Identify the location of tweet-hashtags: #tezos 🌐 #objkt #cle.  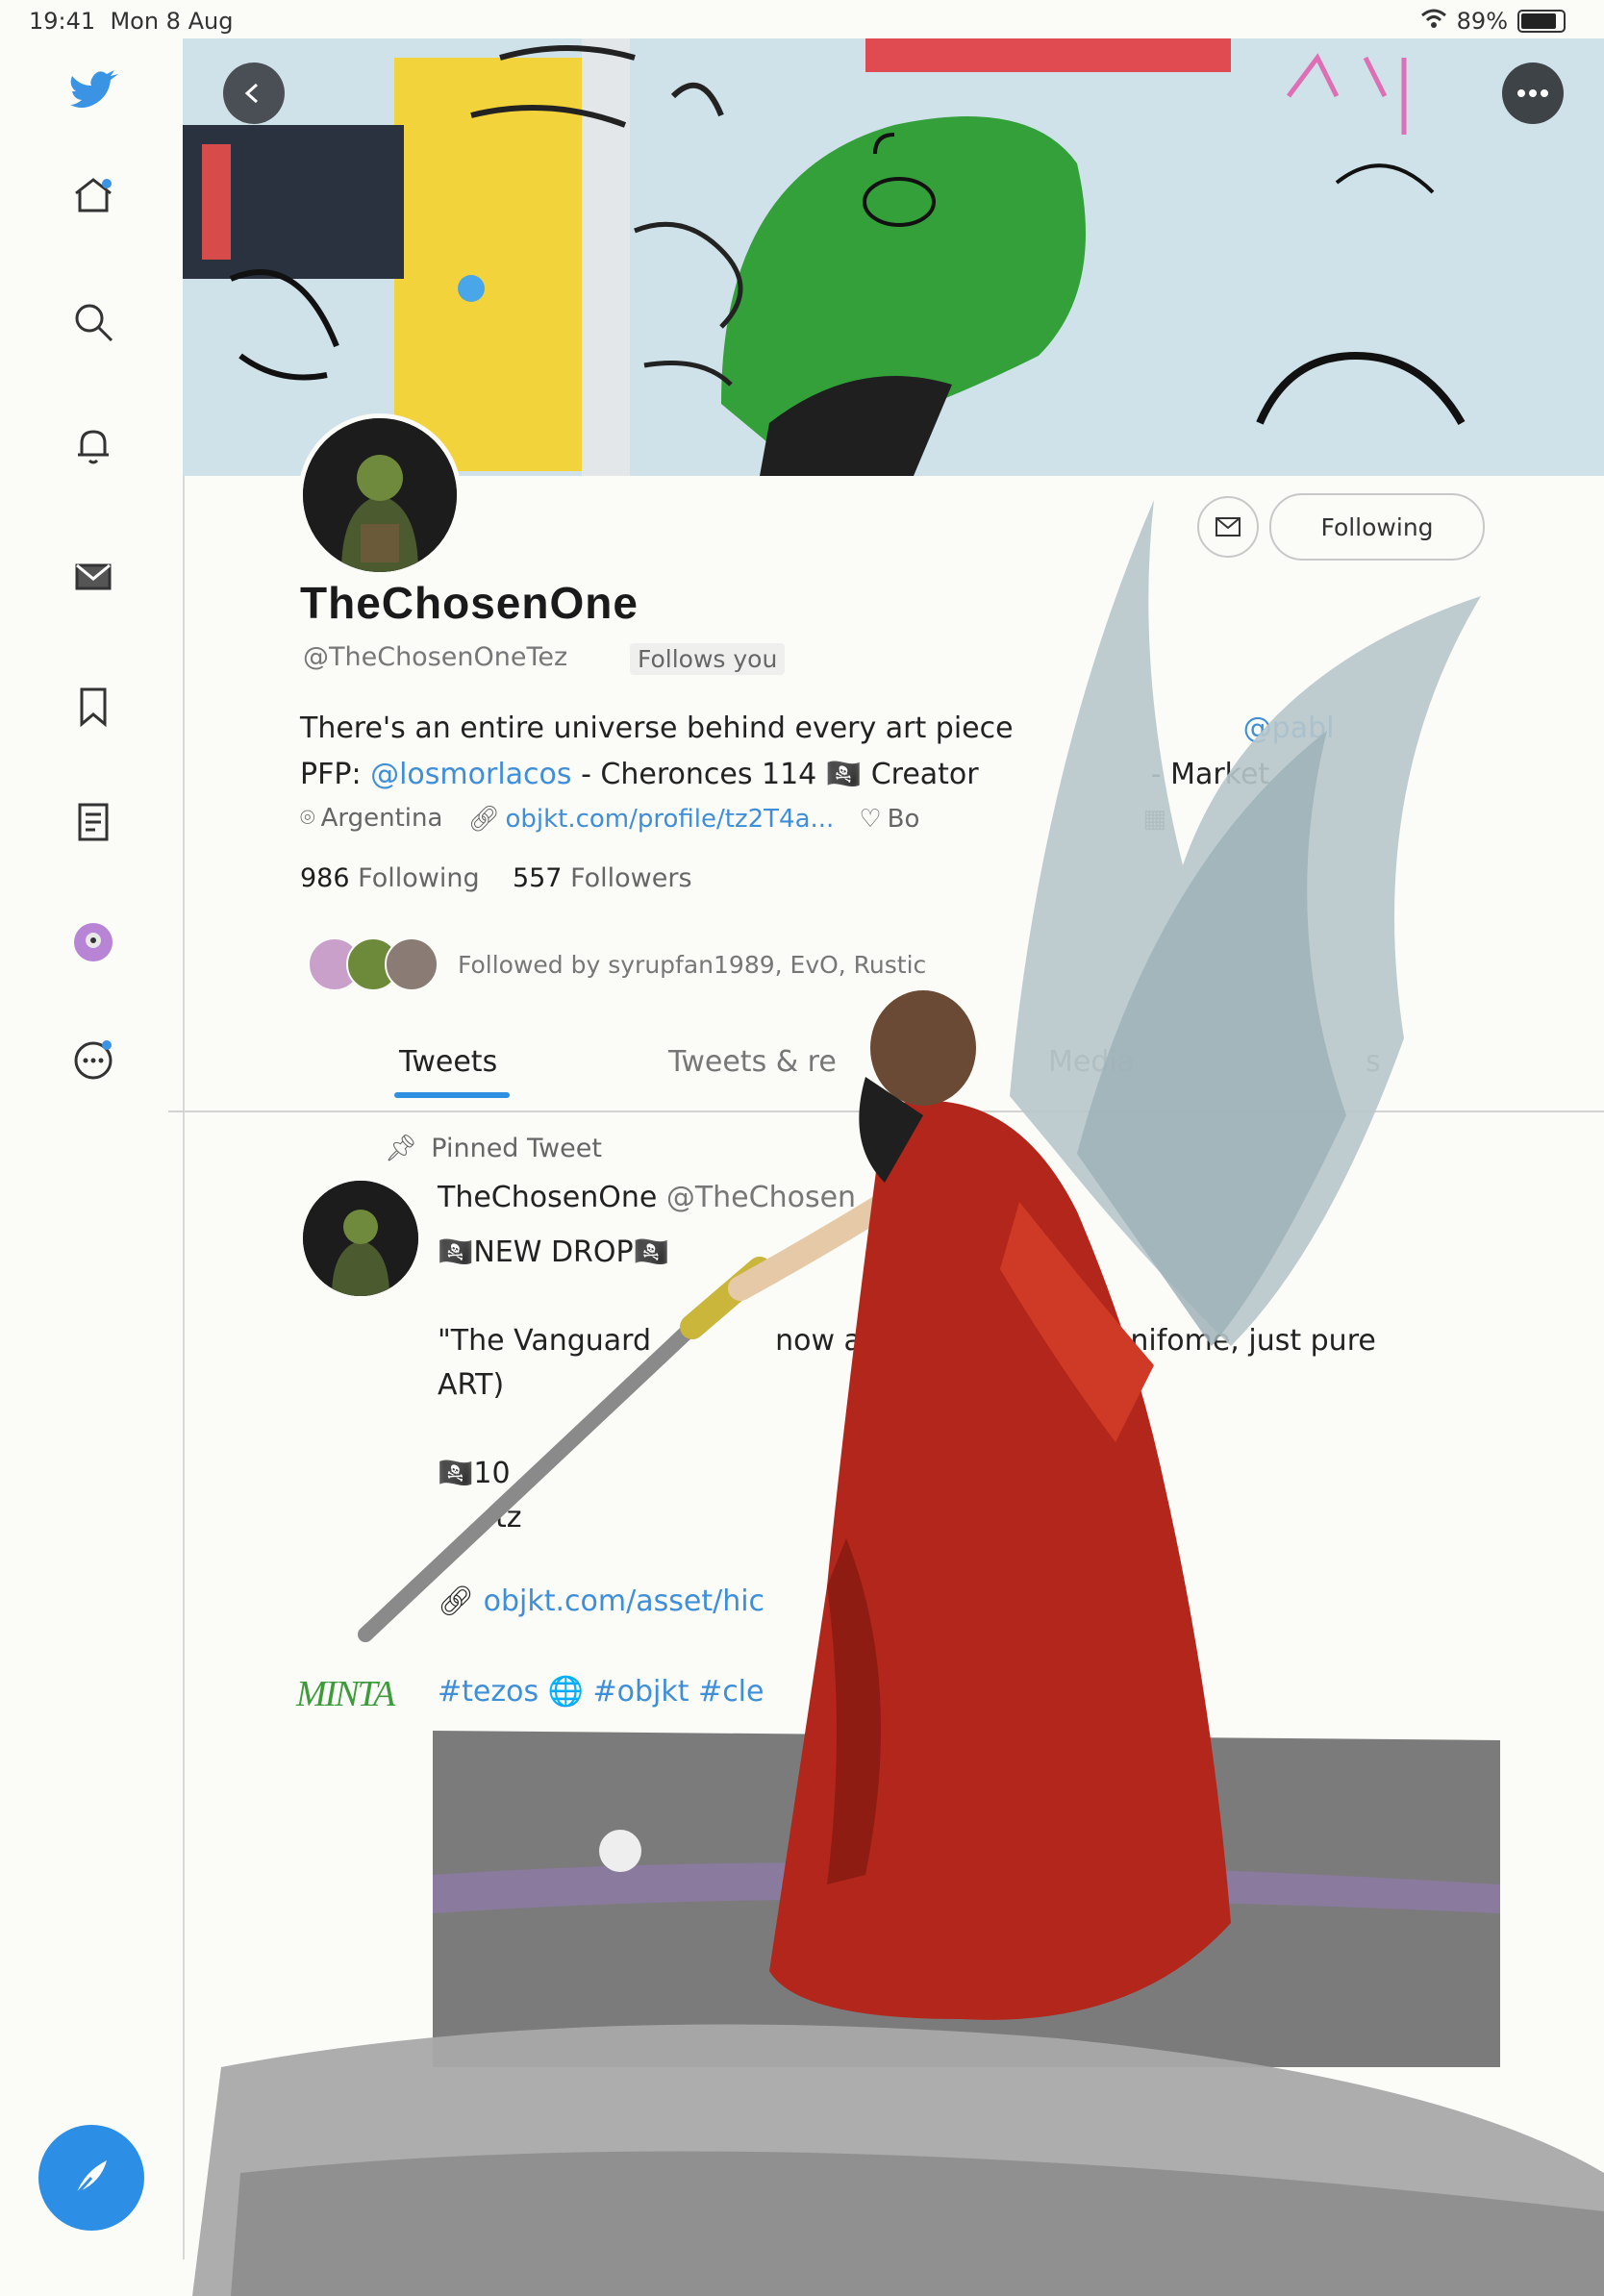
(601, 1692).